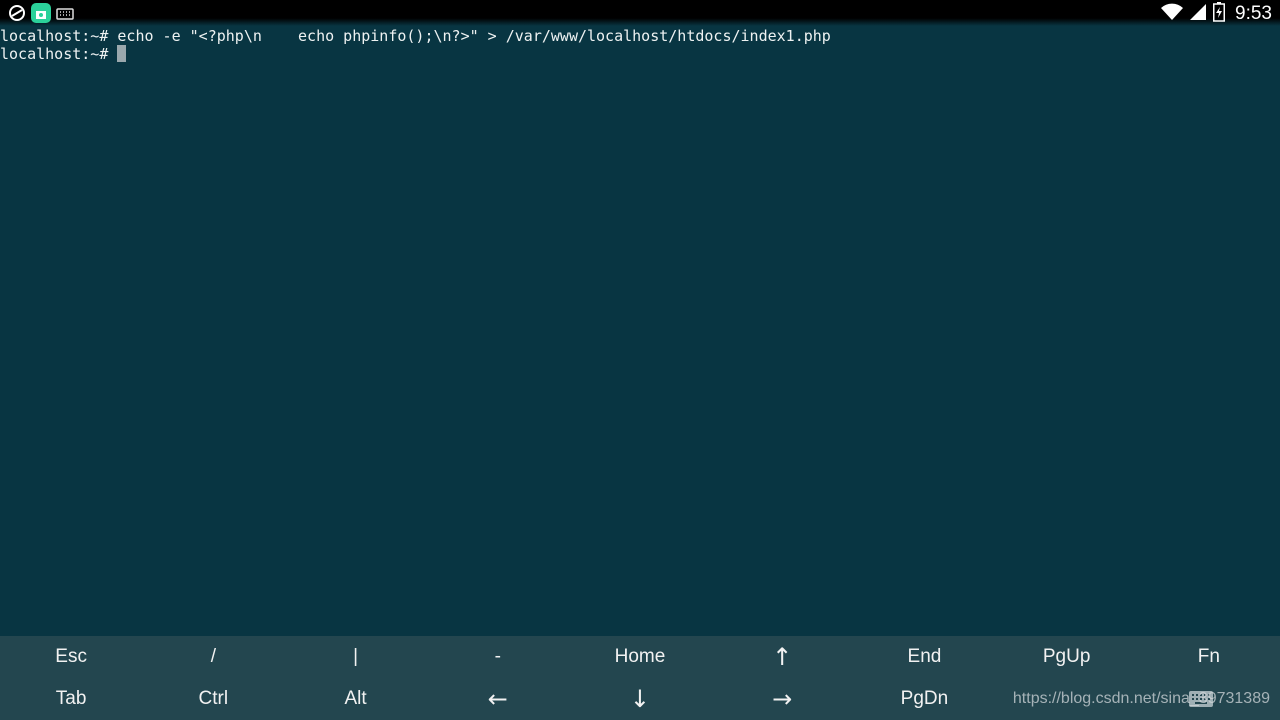 This screenshot has width=1280, height=720. Describe the element at coordinates (924, 657) in the screenshot. I see `key-end: End` at that location.